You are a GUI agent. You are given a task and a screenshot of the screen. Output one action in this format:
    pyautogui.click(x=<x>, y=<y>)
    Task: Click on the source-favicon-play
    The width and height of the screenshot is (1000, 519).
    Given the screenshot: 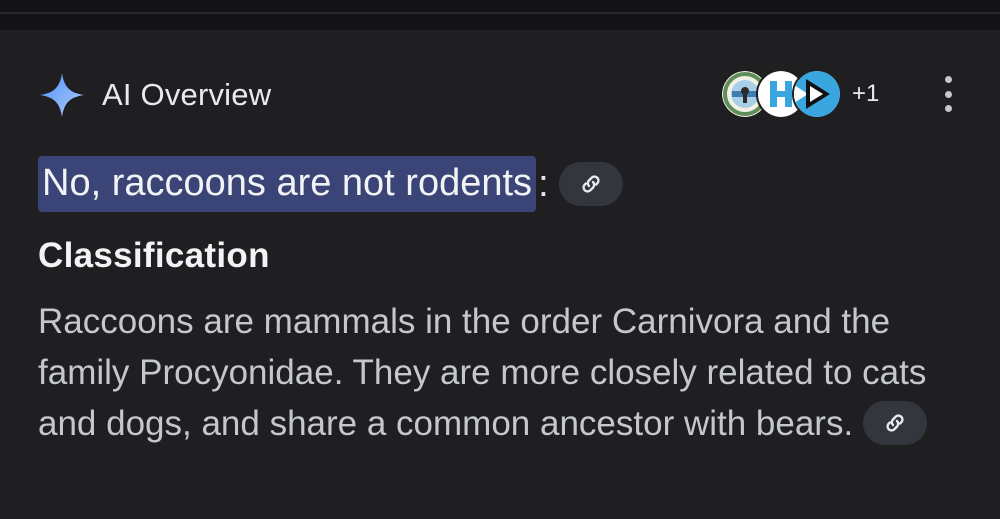 What is the action you would take?
    pyautogui.click(x=817, y=94)
    